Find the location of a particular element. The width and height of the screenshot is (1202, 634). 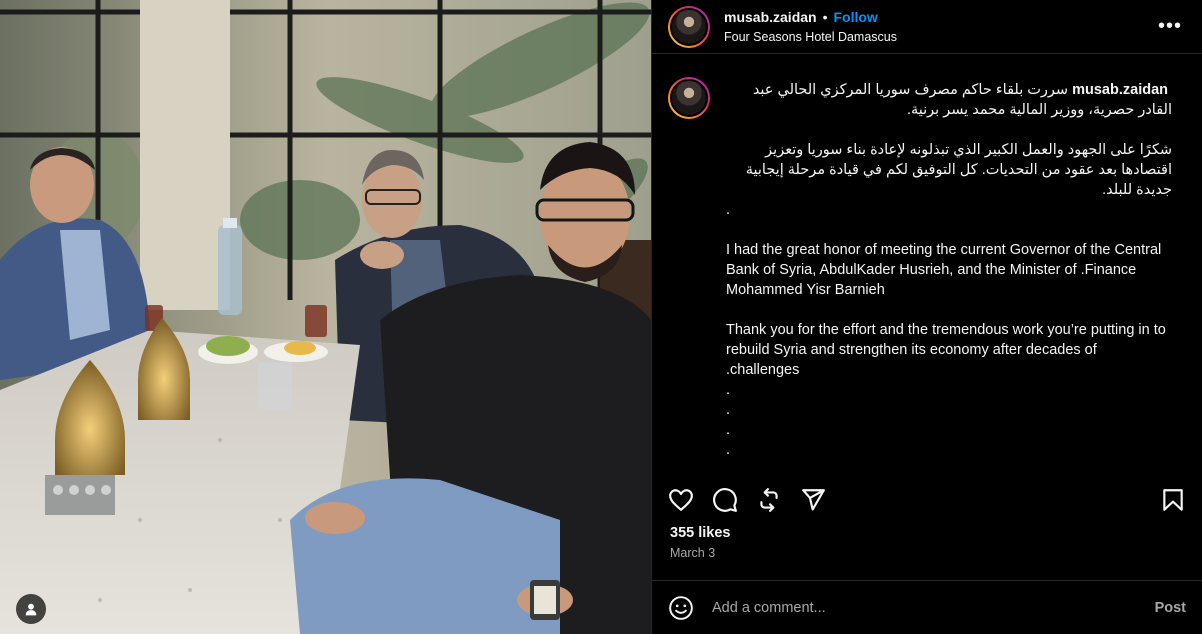

emoji-icon is located at coordinates (681, 607).